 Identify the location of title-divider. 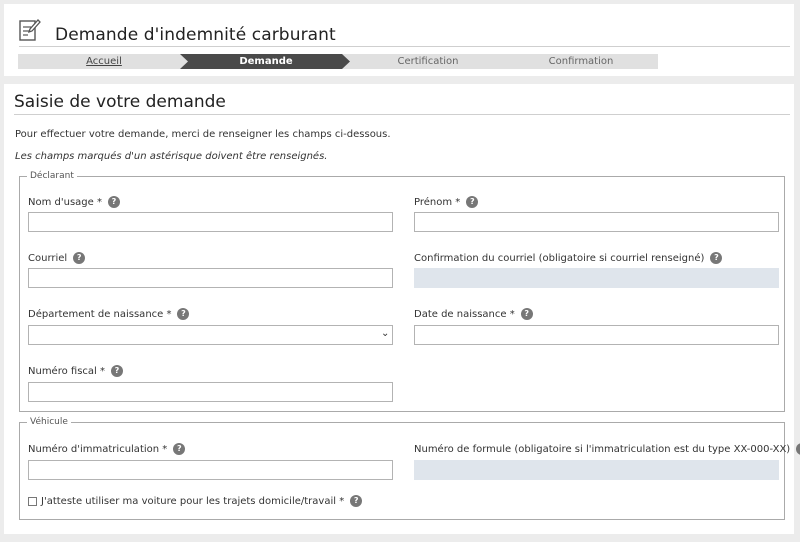
(404, 46).